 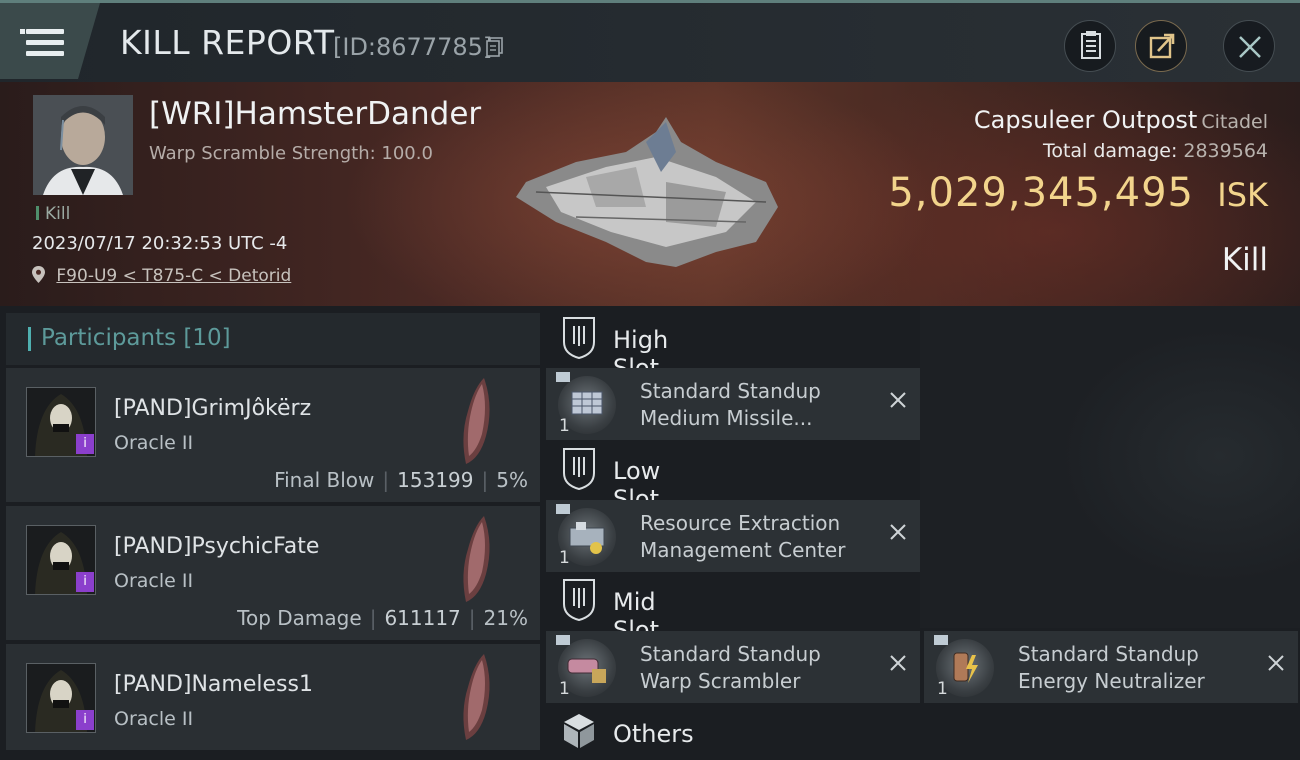 What do you see at coordinates (291, 153) in the screenshot?
I see `warp-scramble-strength: Warp Scramble Strength: 100.0` at bounding box center [291, 153].